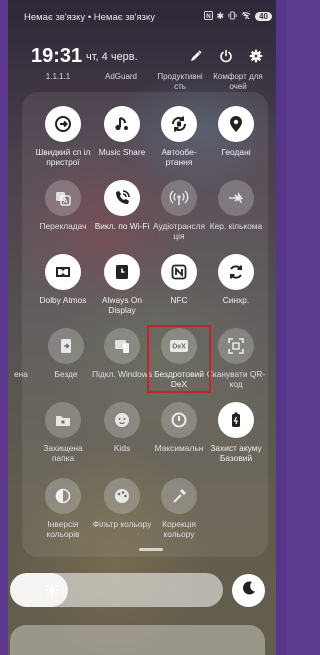  I want to click on power-icon, so click(226, 56).